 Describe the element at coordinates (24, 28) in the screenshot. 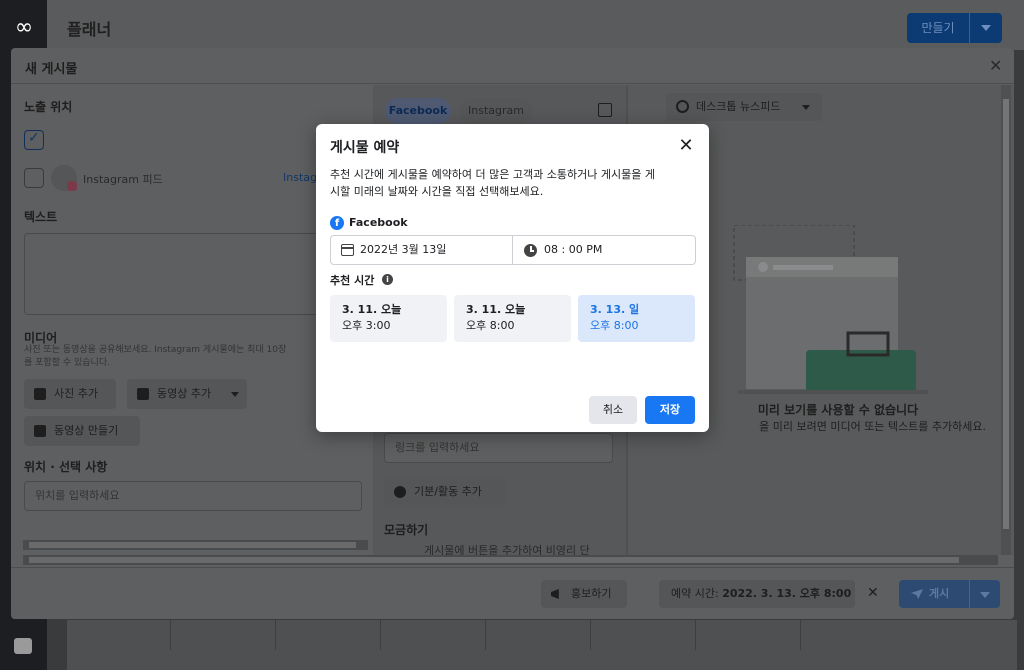

I see `meta-logo-icon: ∞` at that location.